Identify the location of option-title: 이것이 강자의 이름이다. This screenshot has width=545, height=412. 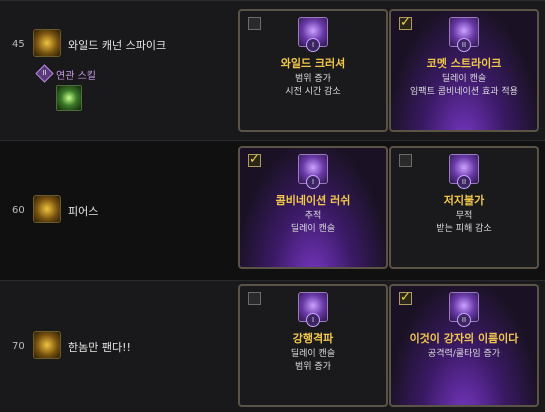
(464, 338).